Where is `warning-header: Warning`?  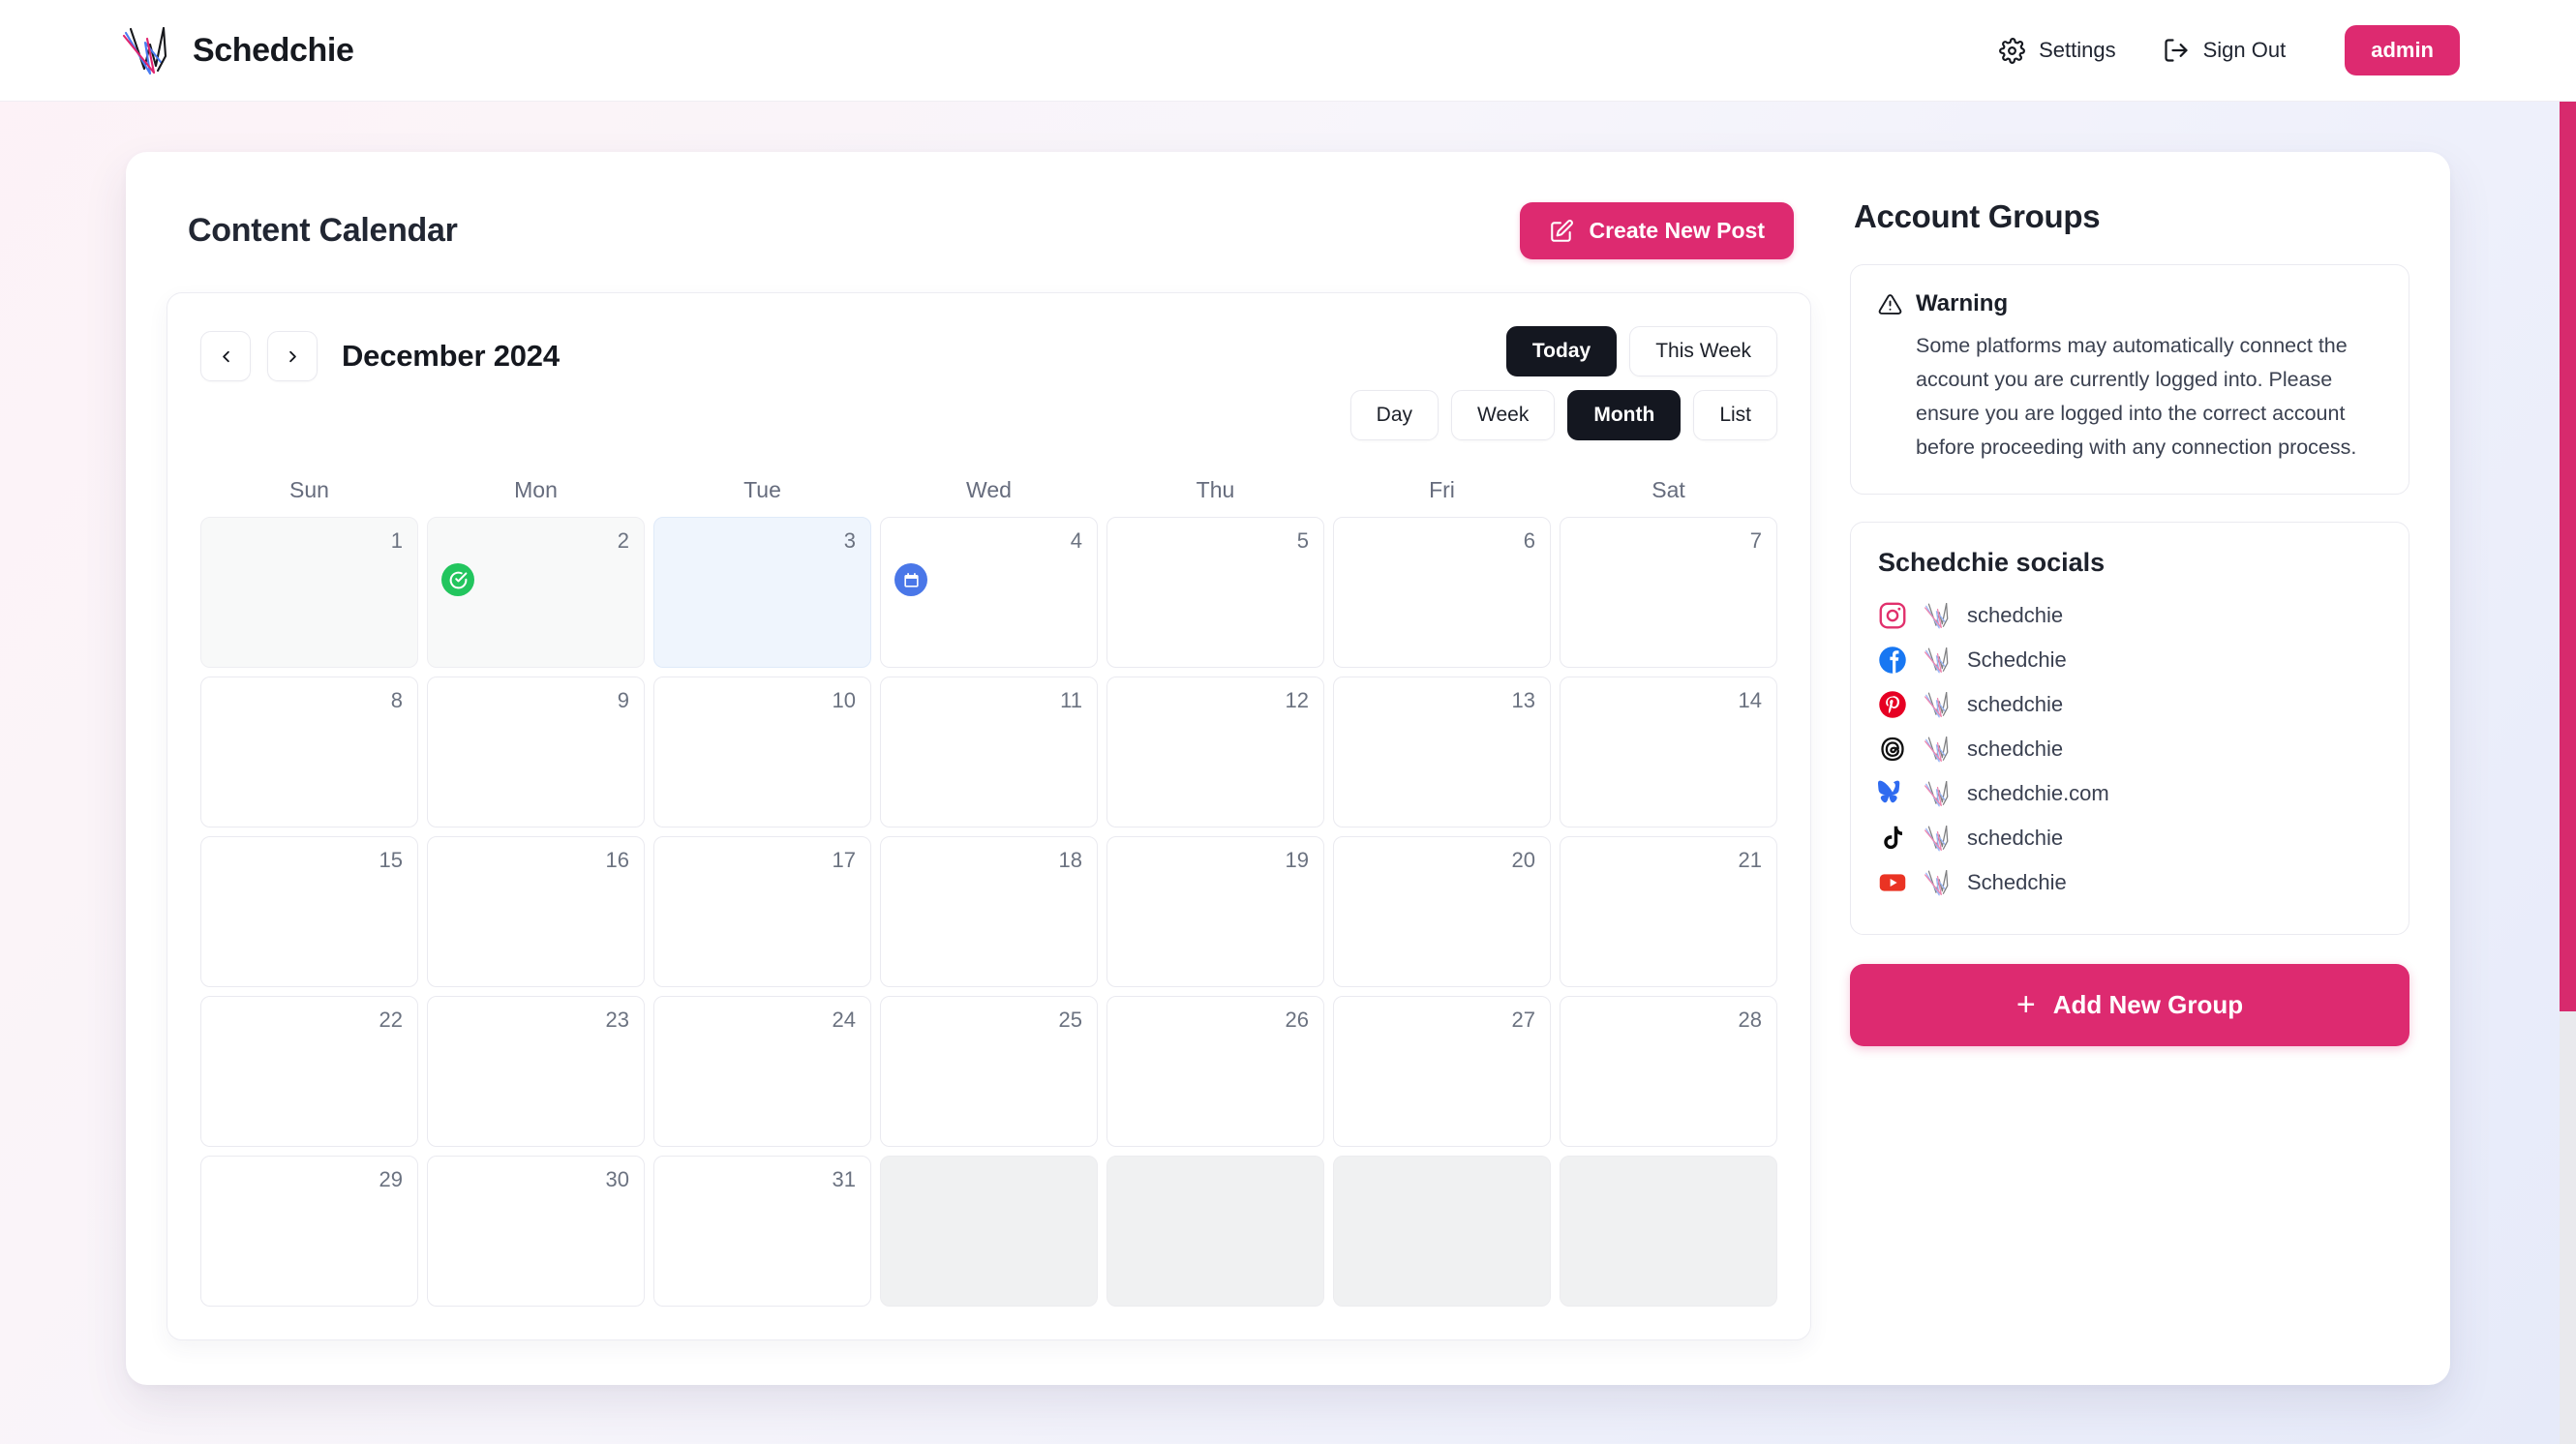 warning-header: Warning is located at coordinates (2129, 303).